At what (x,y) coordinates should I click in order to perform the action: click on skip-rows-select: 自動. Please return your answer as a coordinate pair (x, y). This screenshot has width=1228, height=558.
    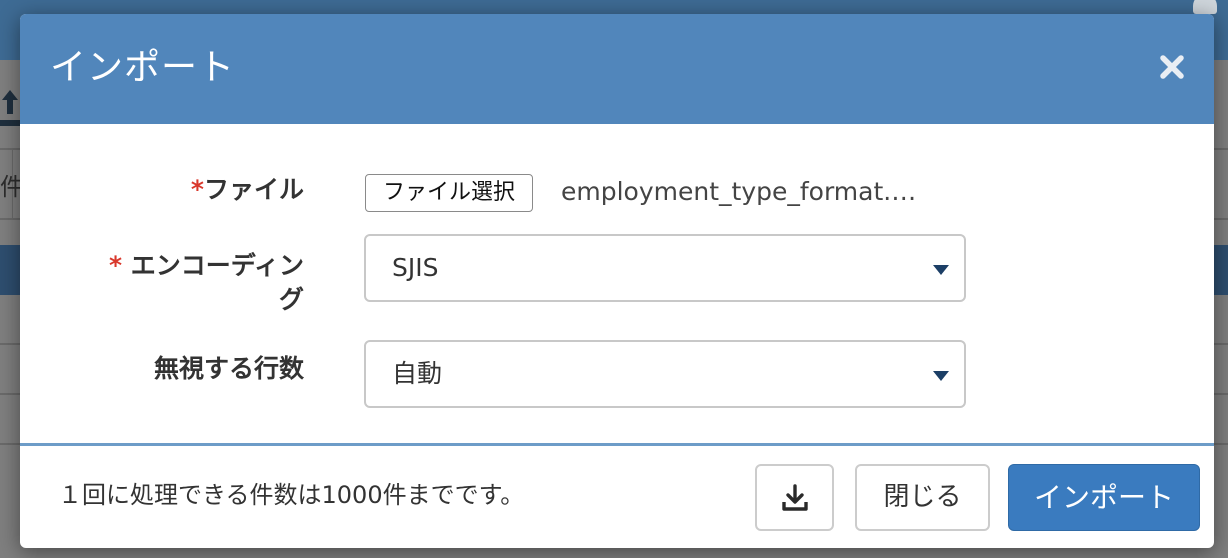
    Looking at the image, I should click on (665, 374).